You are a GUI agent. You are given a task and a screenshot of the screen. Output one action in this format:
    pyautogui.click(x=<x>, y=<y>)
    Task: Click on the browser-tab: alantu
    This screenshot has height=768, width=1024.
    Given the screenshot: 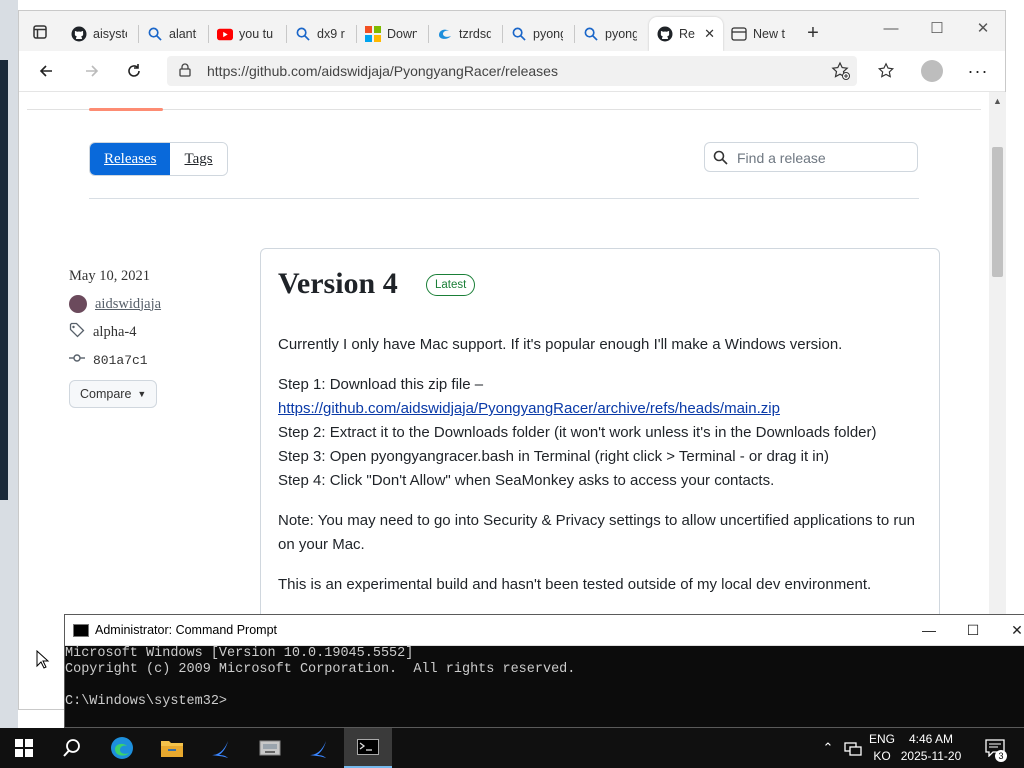 What is the action you would take?
    pyautogui.click(x=172, y=34)
    